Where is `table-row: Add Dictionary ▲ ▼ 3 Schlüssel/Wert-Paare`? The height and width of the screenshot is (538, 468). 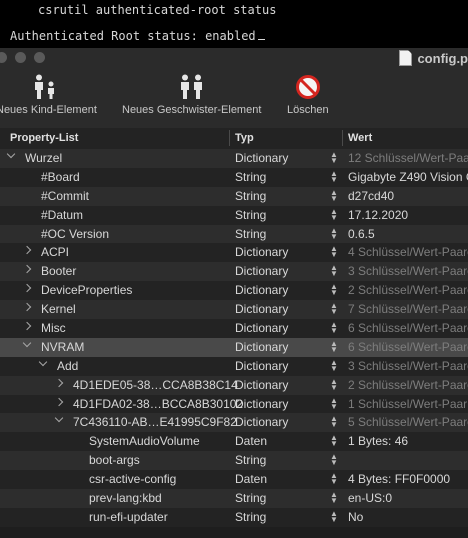
table-row: Add Dictionary ▲ ▼ 3 Schlüssel/Wert-Paare is located at coordinates (234, 366).